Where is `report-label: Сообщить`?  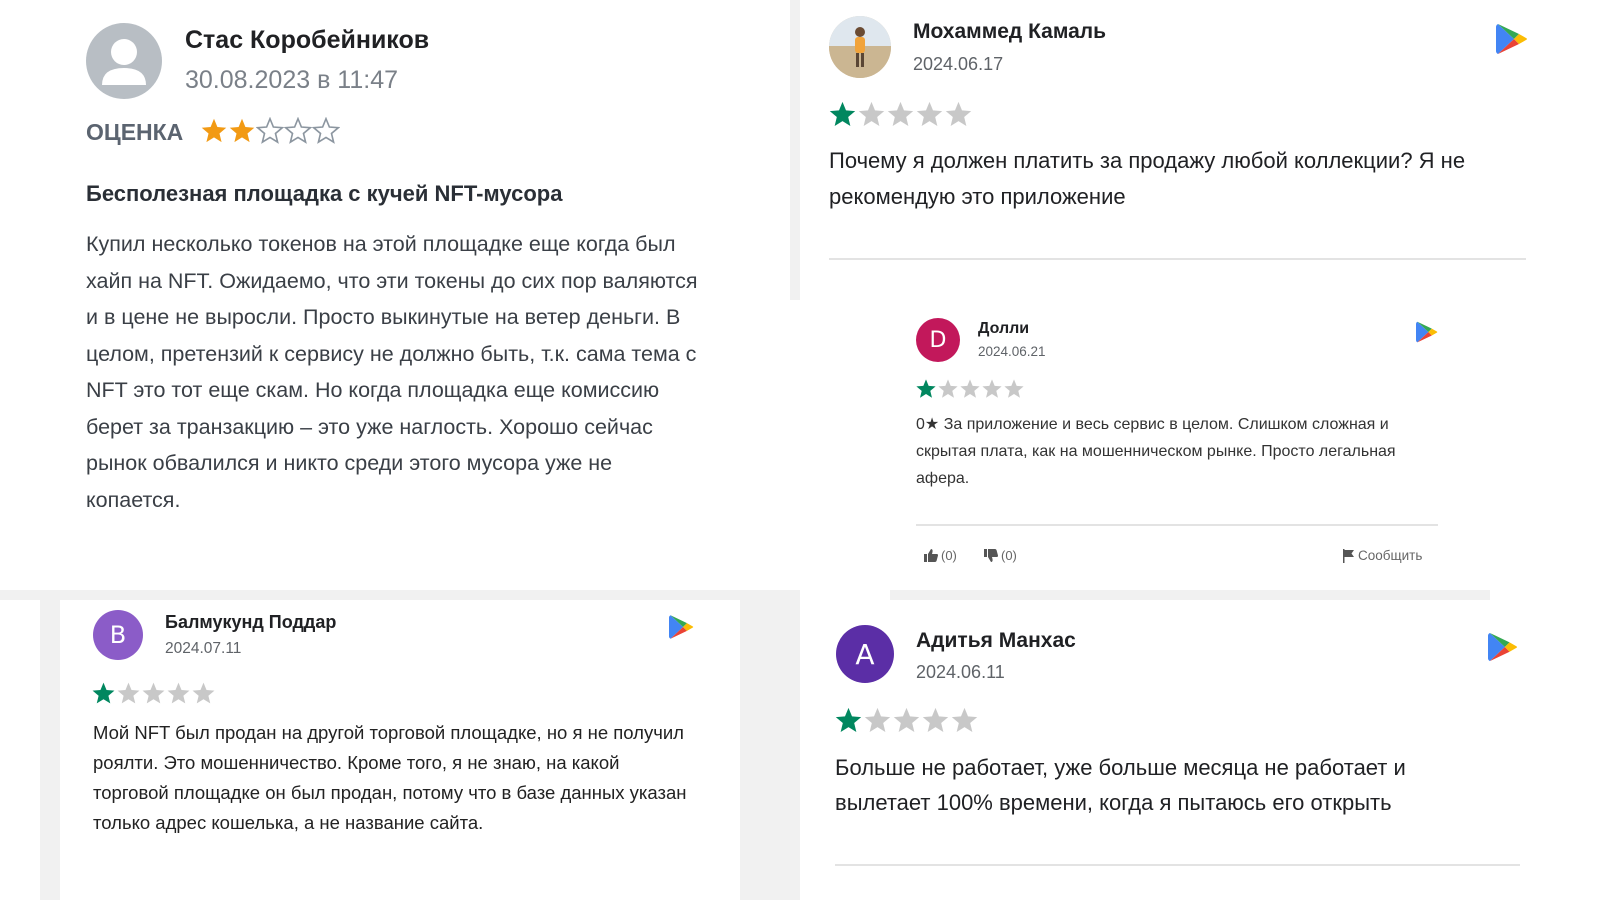
report-label: Сообщить is located at coordinates (1390, 555).